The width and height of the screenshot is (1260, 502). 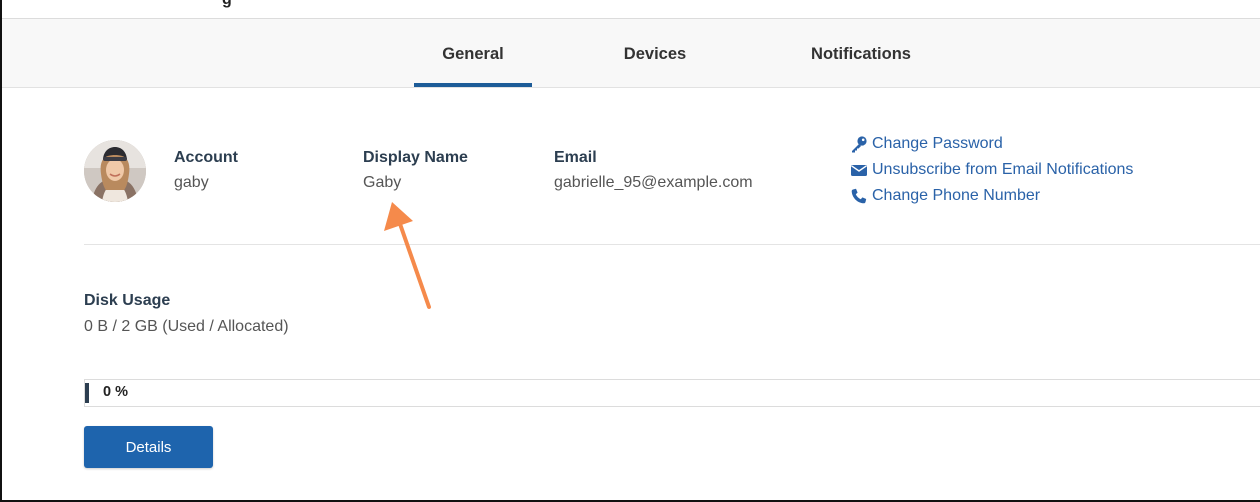 What do you see at coordinates (473, 53) in the screenshot?
I see `tab-general: General` at bounding box center [473, 53].